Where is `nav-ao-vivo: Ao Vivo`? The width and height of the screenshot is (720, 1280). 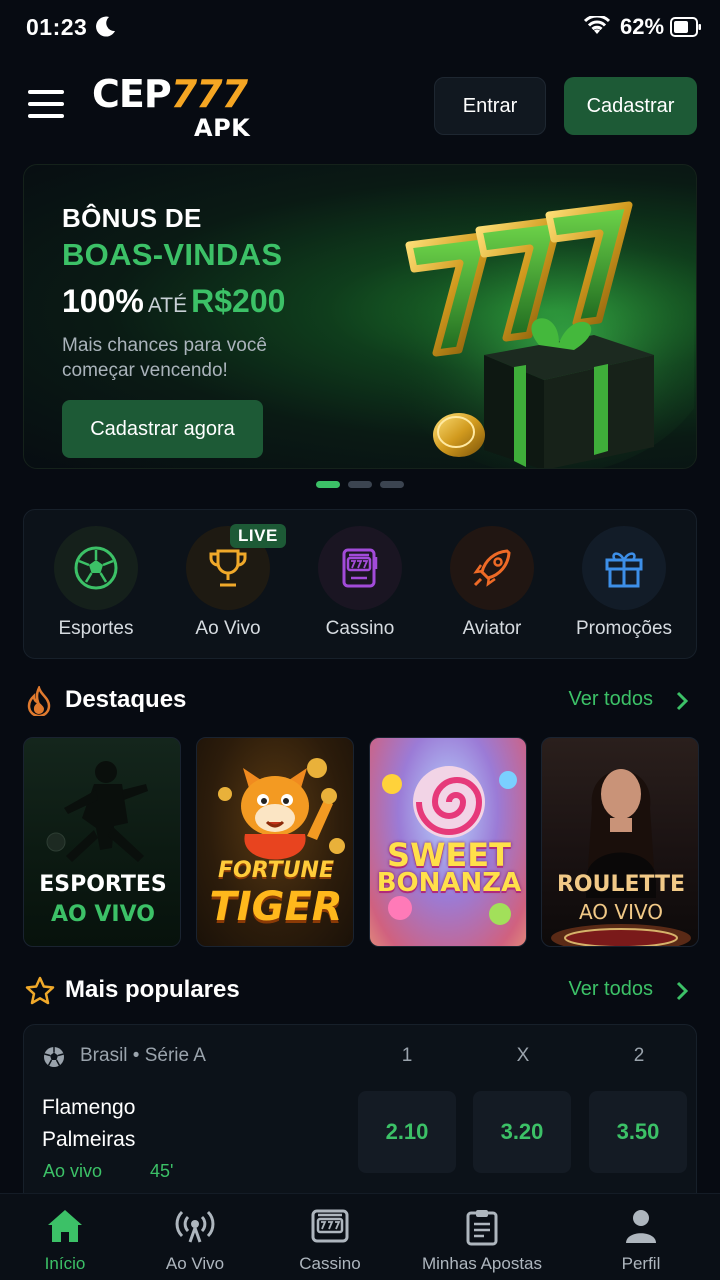 nav-ao-vivo: Ao Vivo is located at coordinates (195, 1237).